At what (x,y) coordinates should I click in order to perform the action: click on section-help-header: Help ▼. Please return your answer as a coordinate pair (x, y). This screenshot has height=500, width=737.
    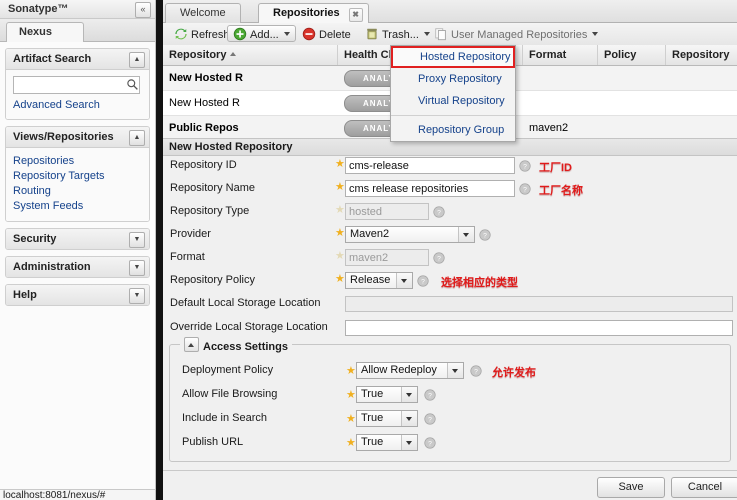
    Looking at the image, I should click on (77, 295).